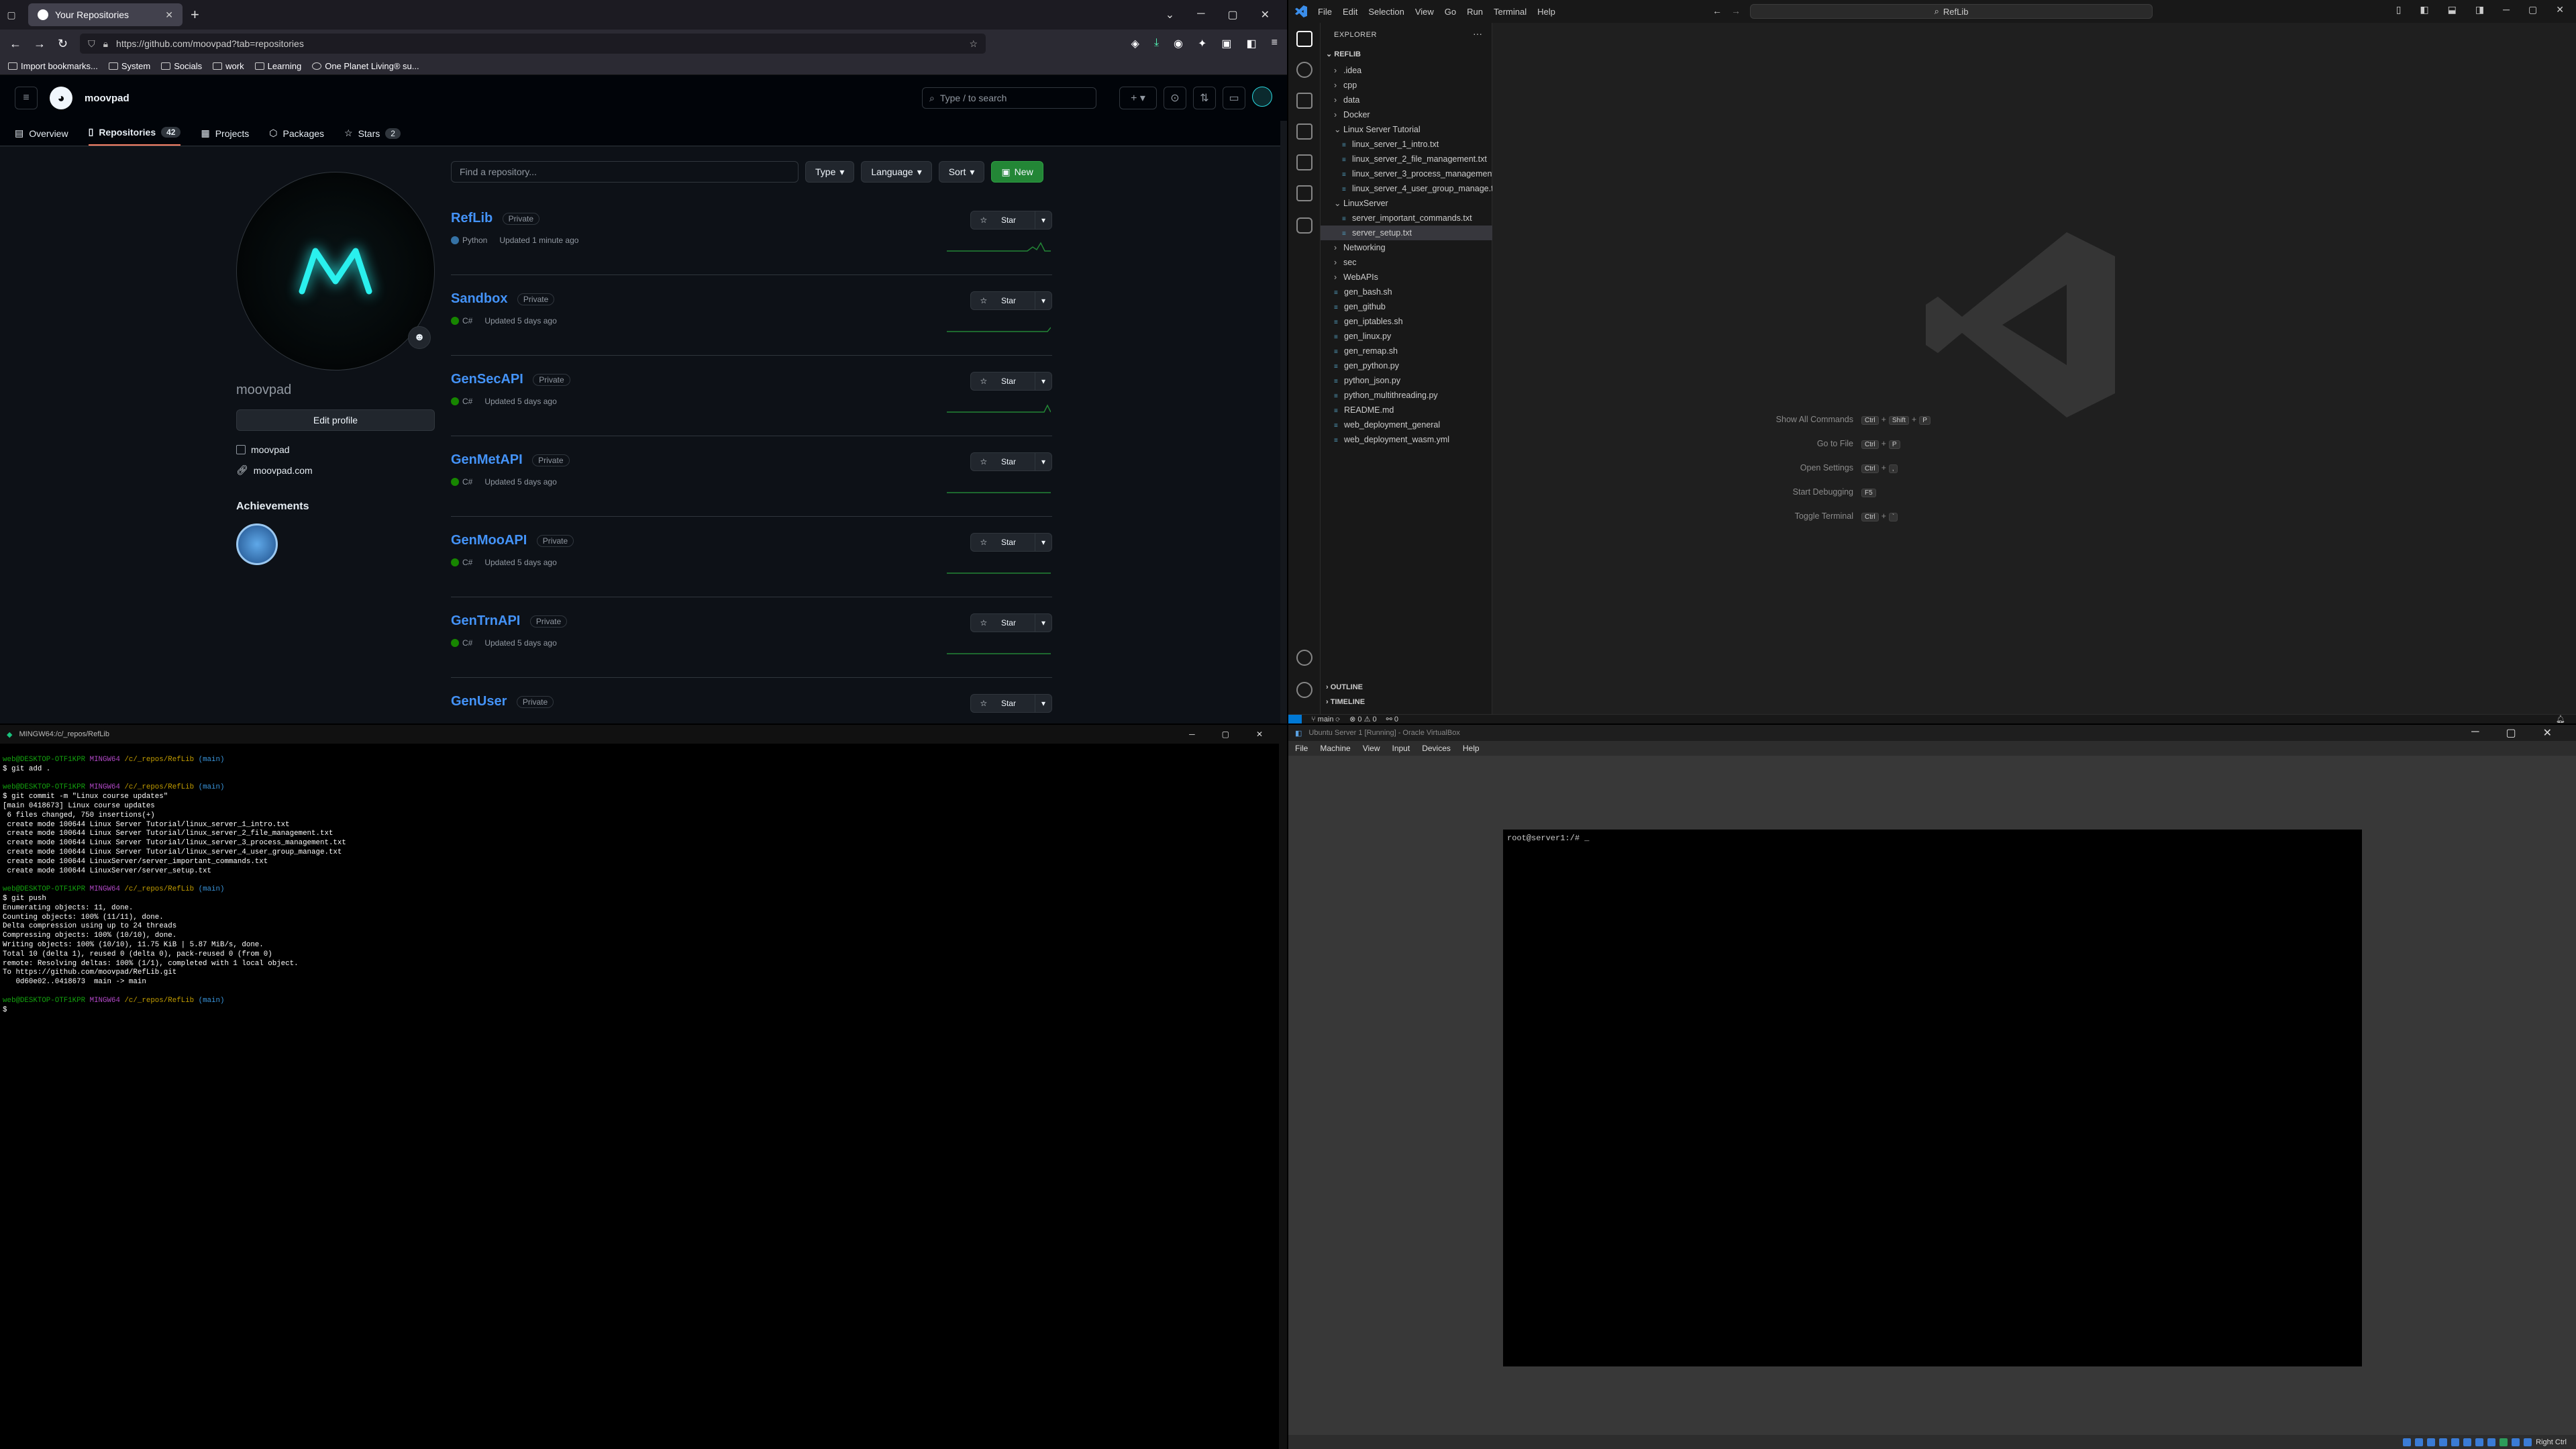 The image size is (2576, 1449). I want to click on tree-file: ≡ server_important_commands.txt, so click(1406, 218).